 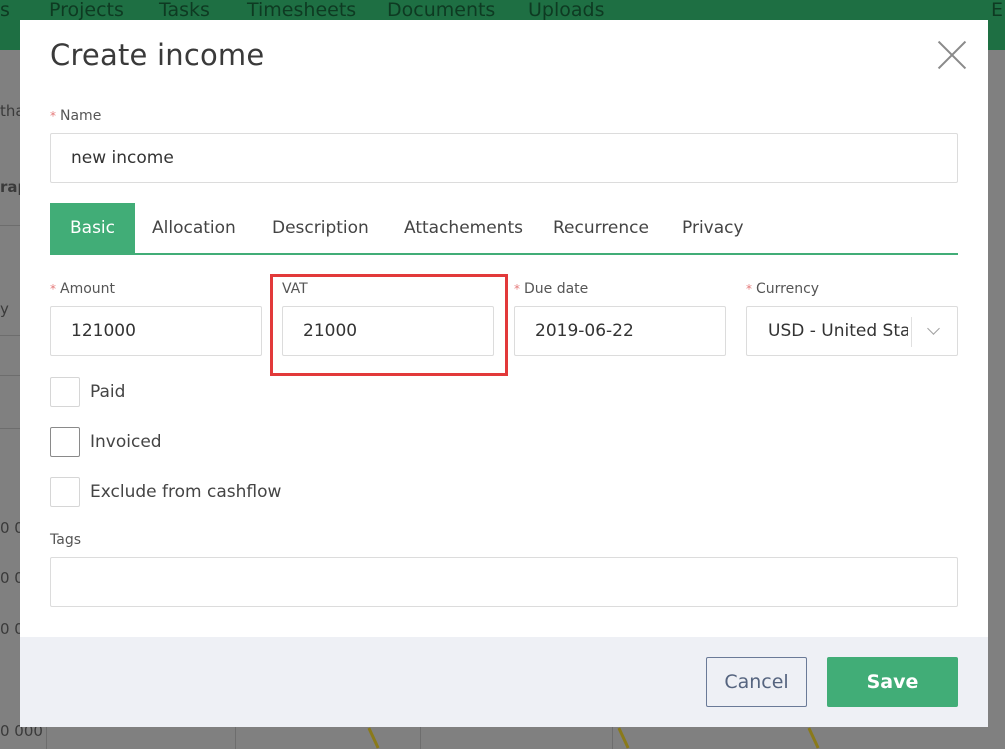 I want to click on due-date-input, so click(x=620, y=331).